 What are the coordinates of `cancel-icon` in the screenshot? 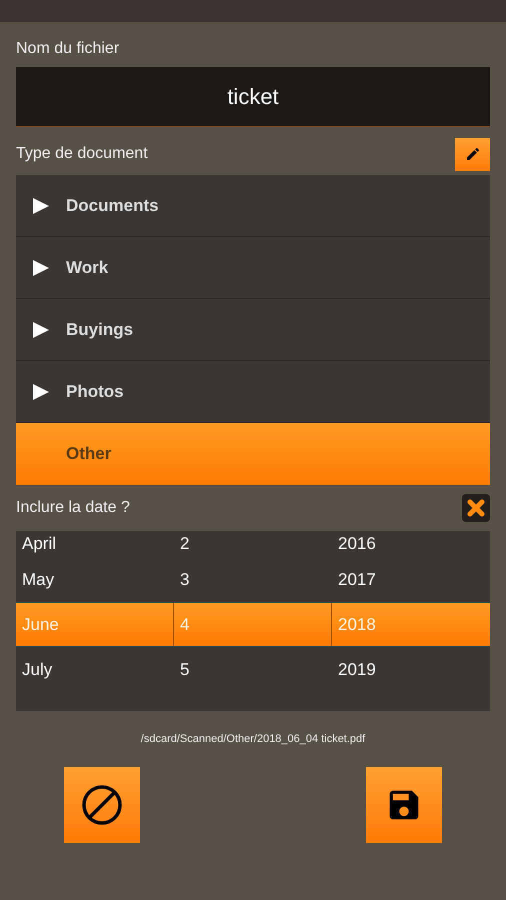 It's located at (102, 805).